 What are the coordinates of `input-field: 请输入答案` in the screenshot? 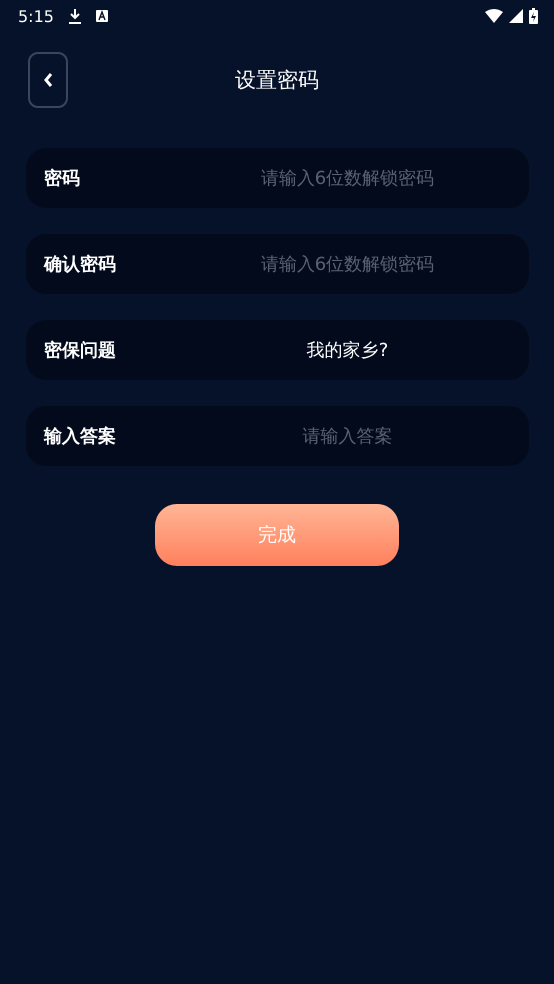 It's located at (347, 436).